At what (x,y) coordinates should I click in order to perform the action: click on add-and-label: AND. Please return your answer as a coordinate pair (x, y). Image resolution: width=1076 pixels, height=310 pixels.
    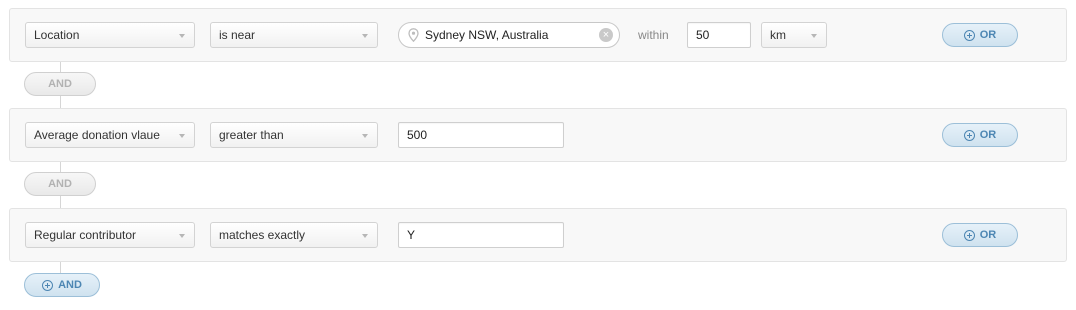
    Looking at the image, I should click on (70, 285).